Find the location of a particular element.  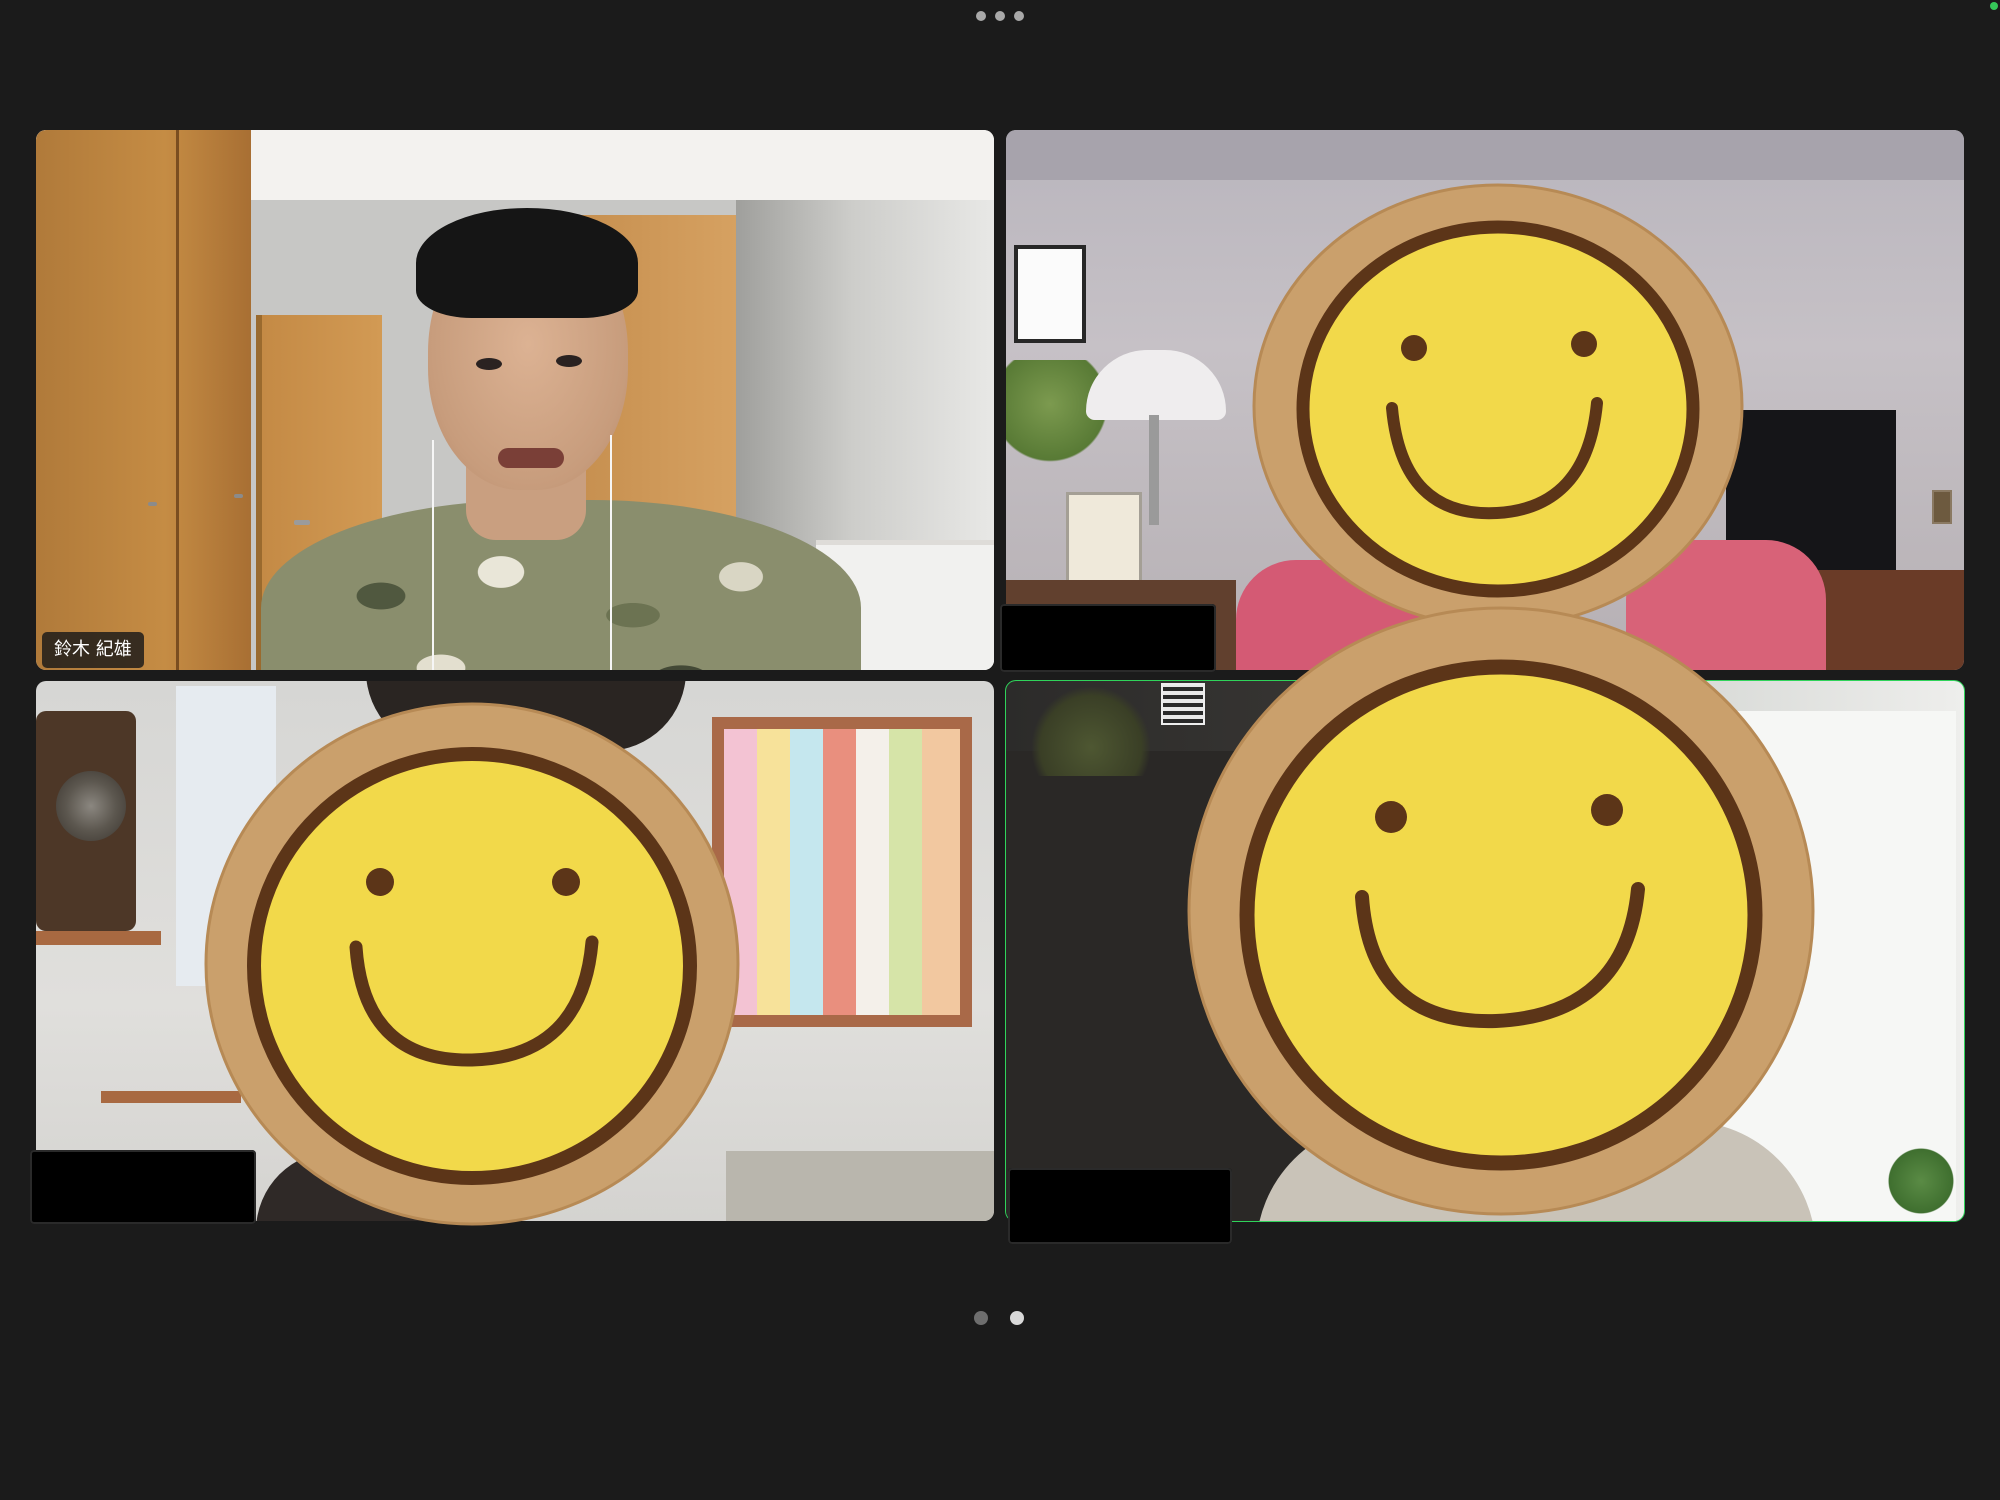

status-indicator is located at coordinates (1994, 6).